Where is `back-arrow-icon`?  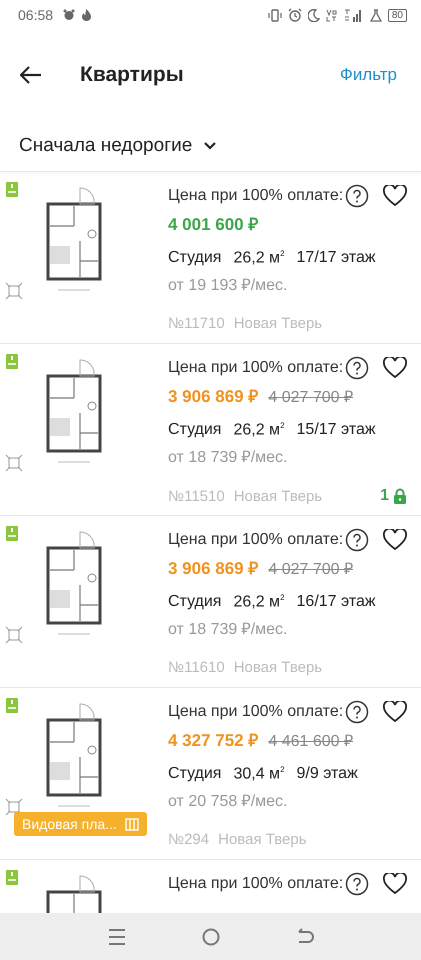 back-arrow-icon is located at coordinates (31, 75).